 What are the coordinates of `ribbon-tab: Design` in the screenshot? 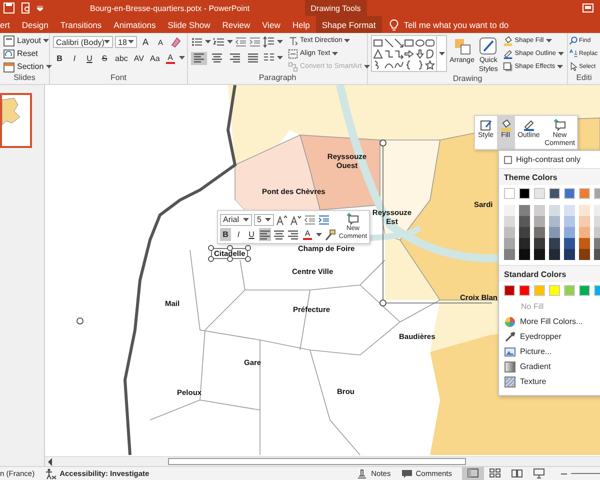 It's located at (35, 24).